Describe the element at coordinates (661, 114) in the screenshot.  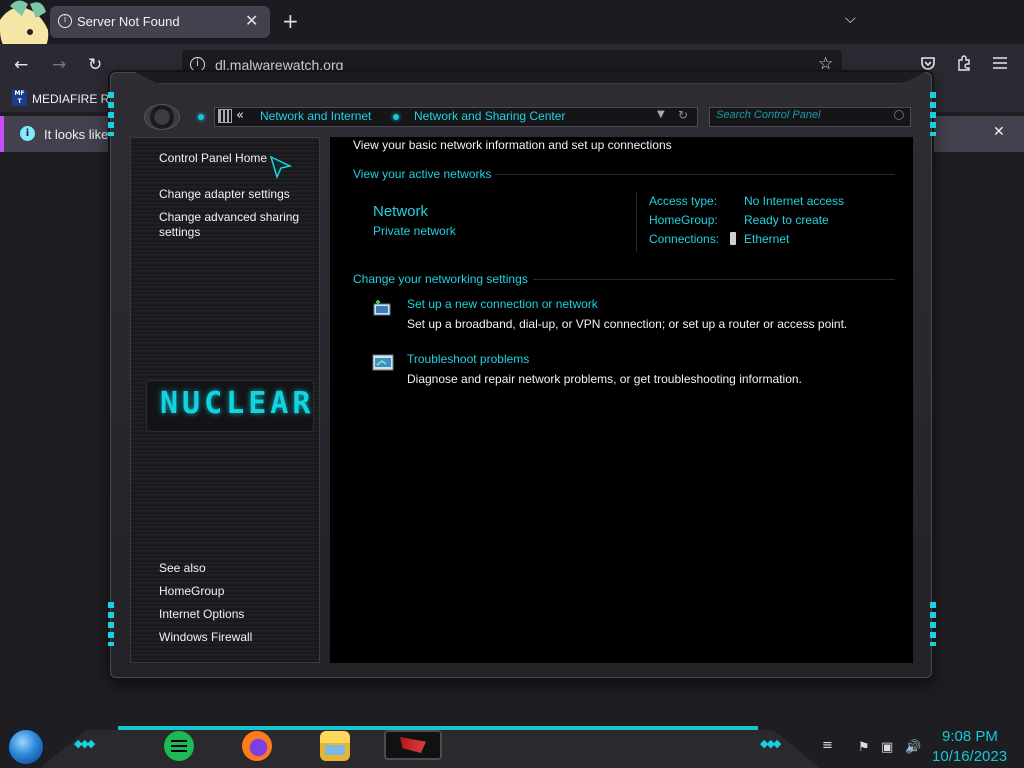
I see `chevron-down-icon: ▼` at that location.